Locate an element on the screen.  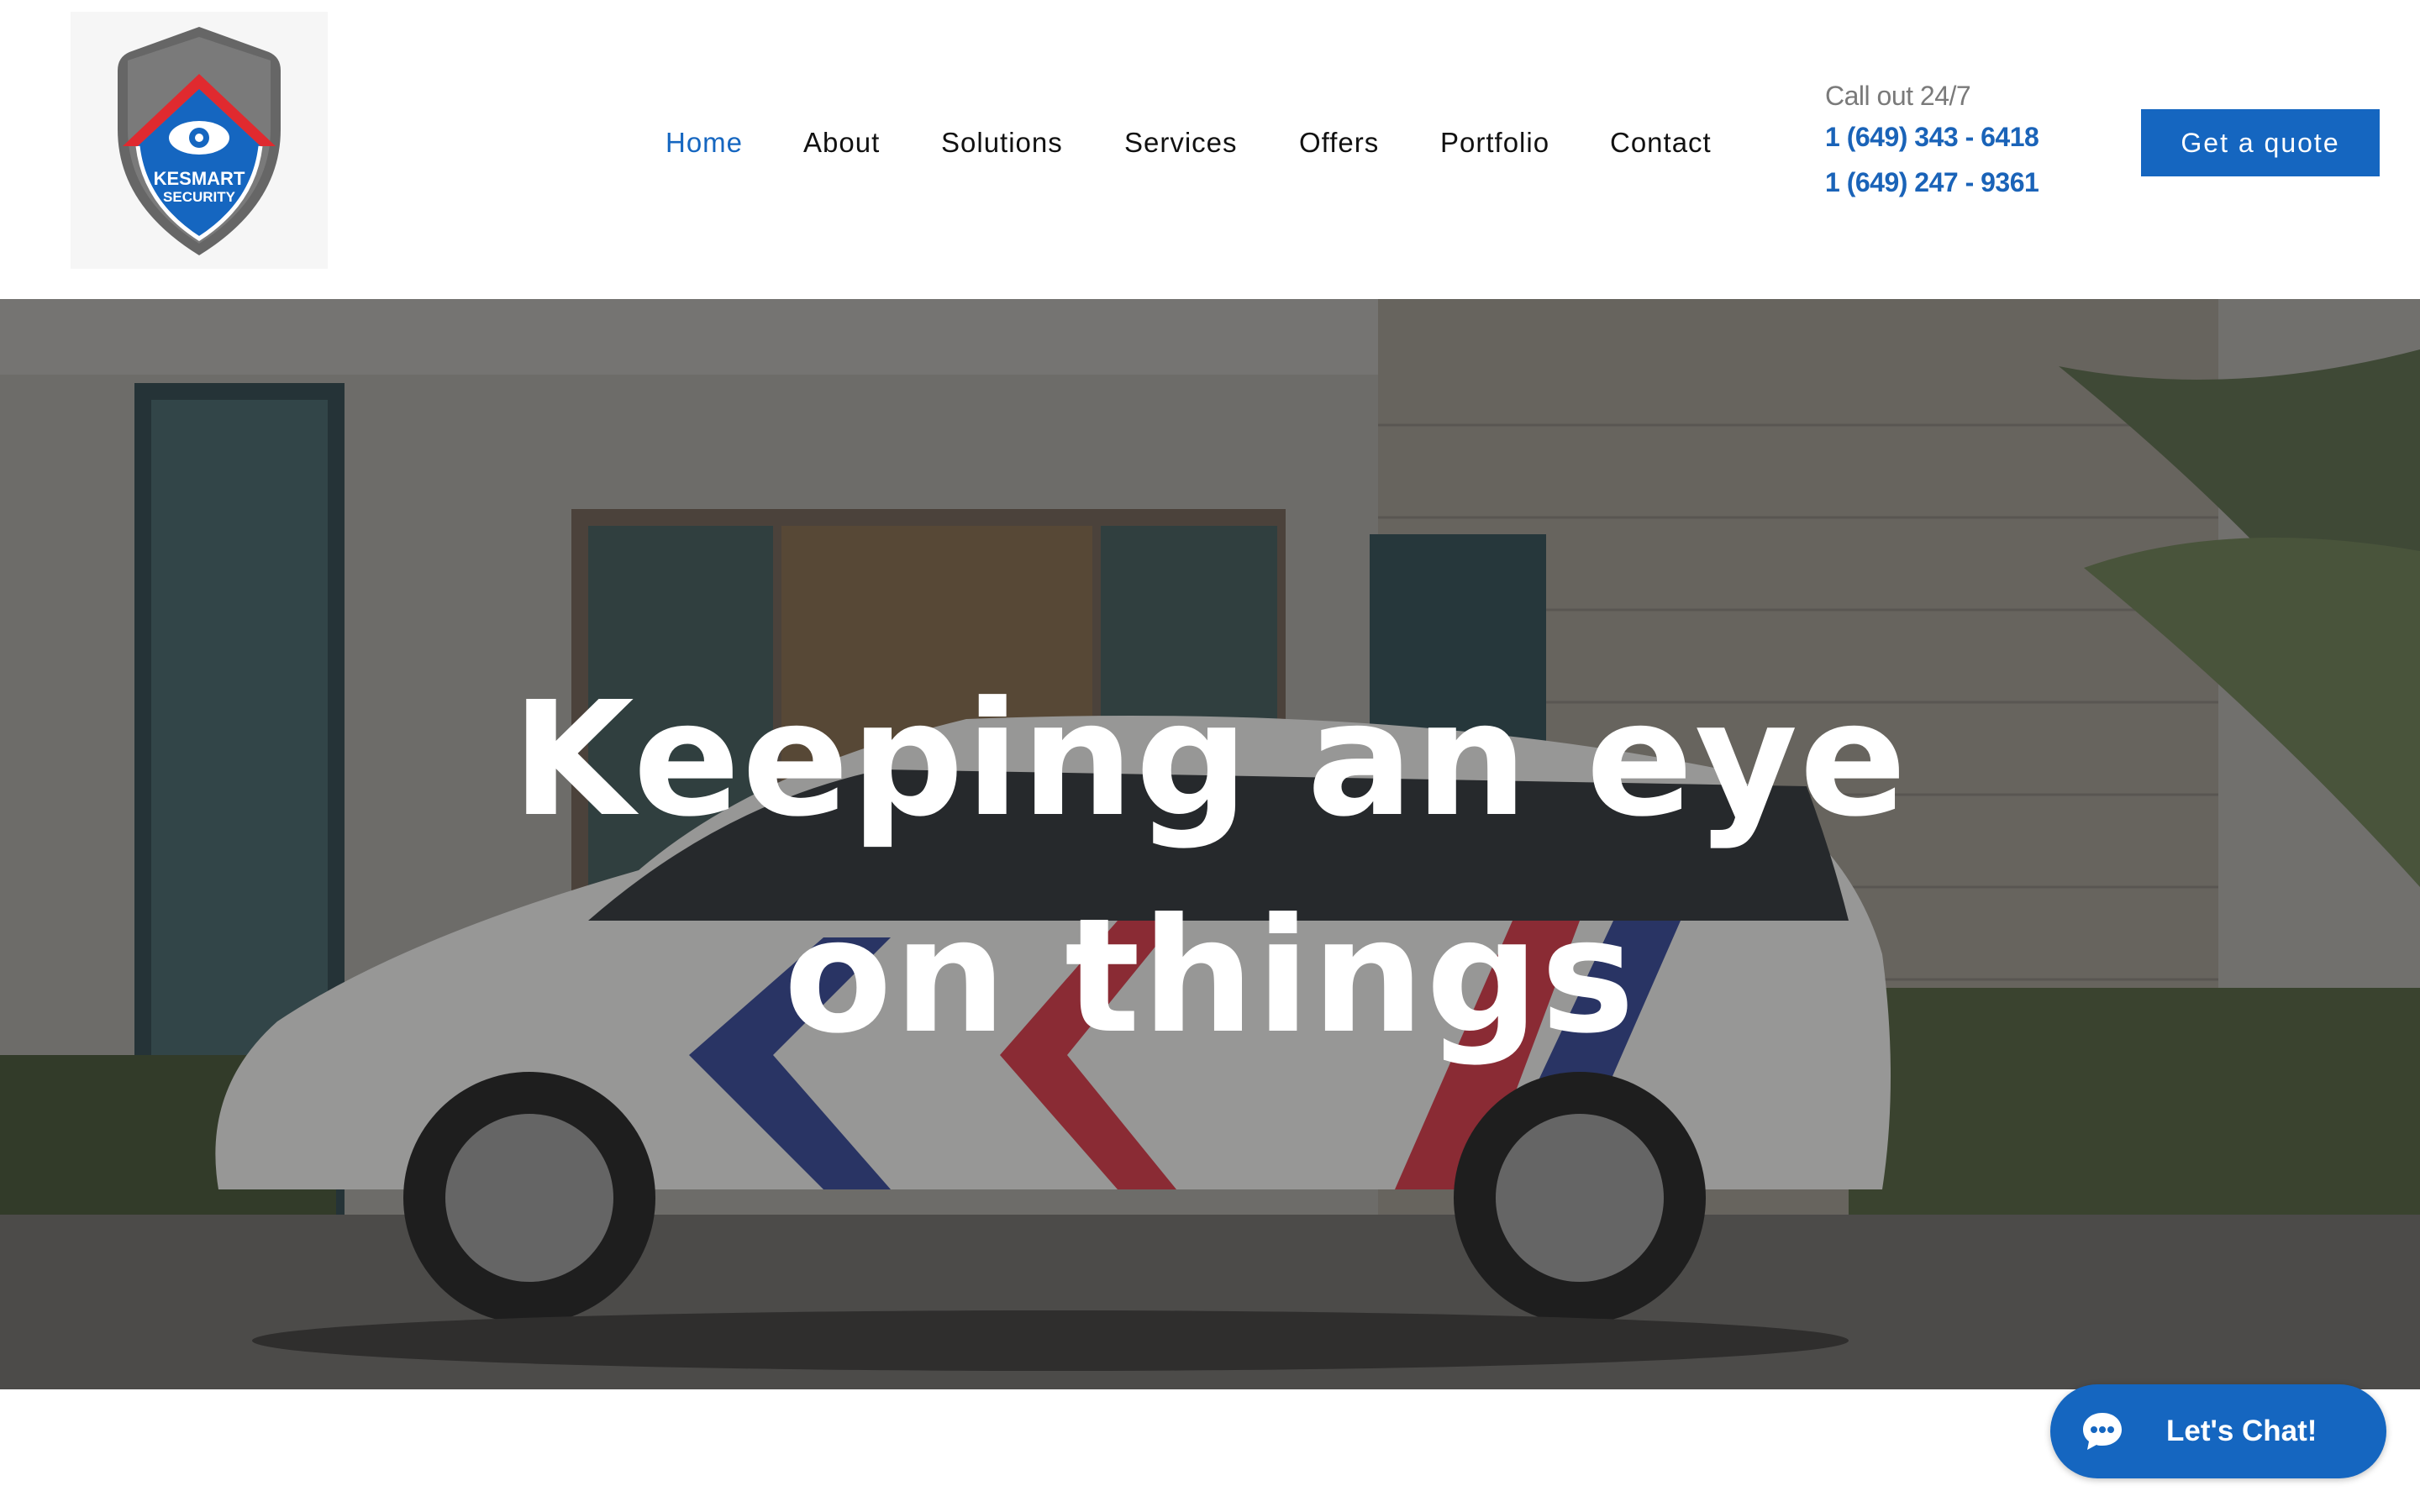
logo-text-line1: KESMART is located at coordinates (199, 178).